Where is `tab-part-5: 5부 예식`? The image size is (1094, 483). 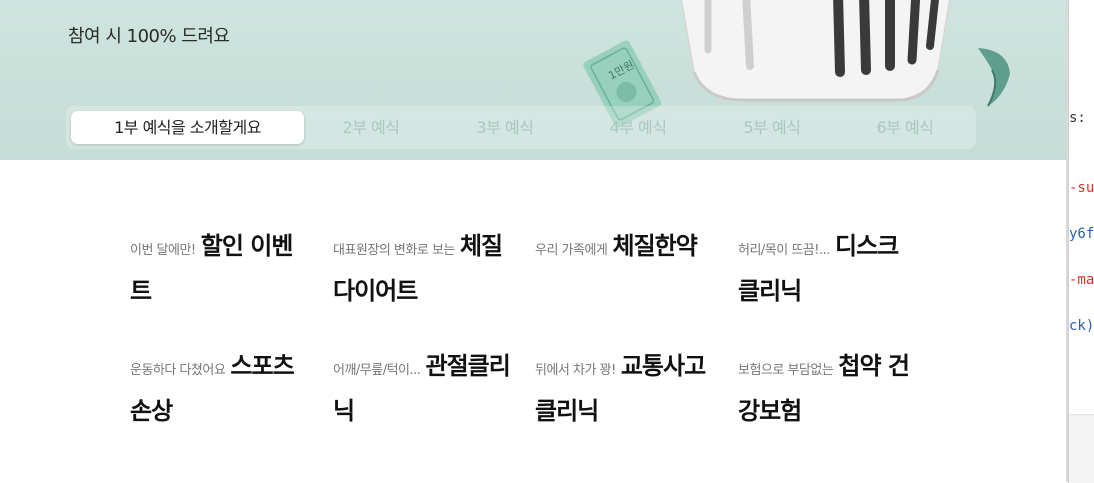
tab-part-5: 5부 예식 is located at coordinates (772, 127).